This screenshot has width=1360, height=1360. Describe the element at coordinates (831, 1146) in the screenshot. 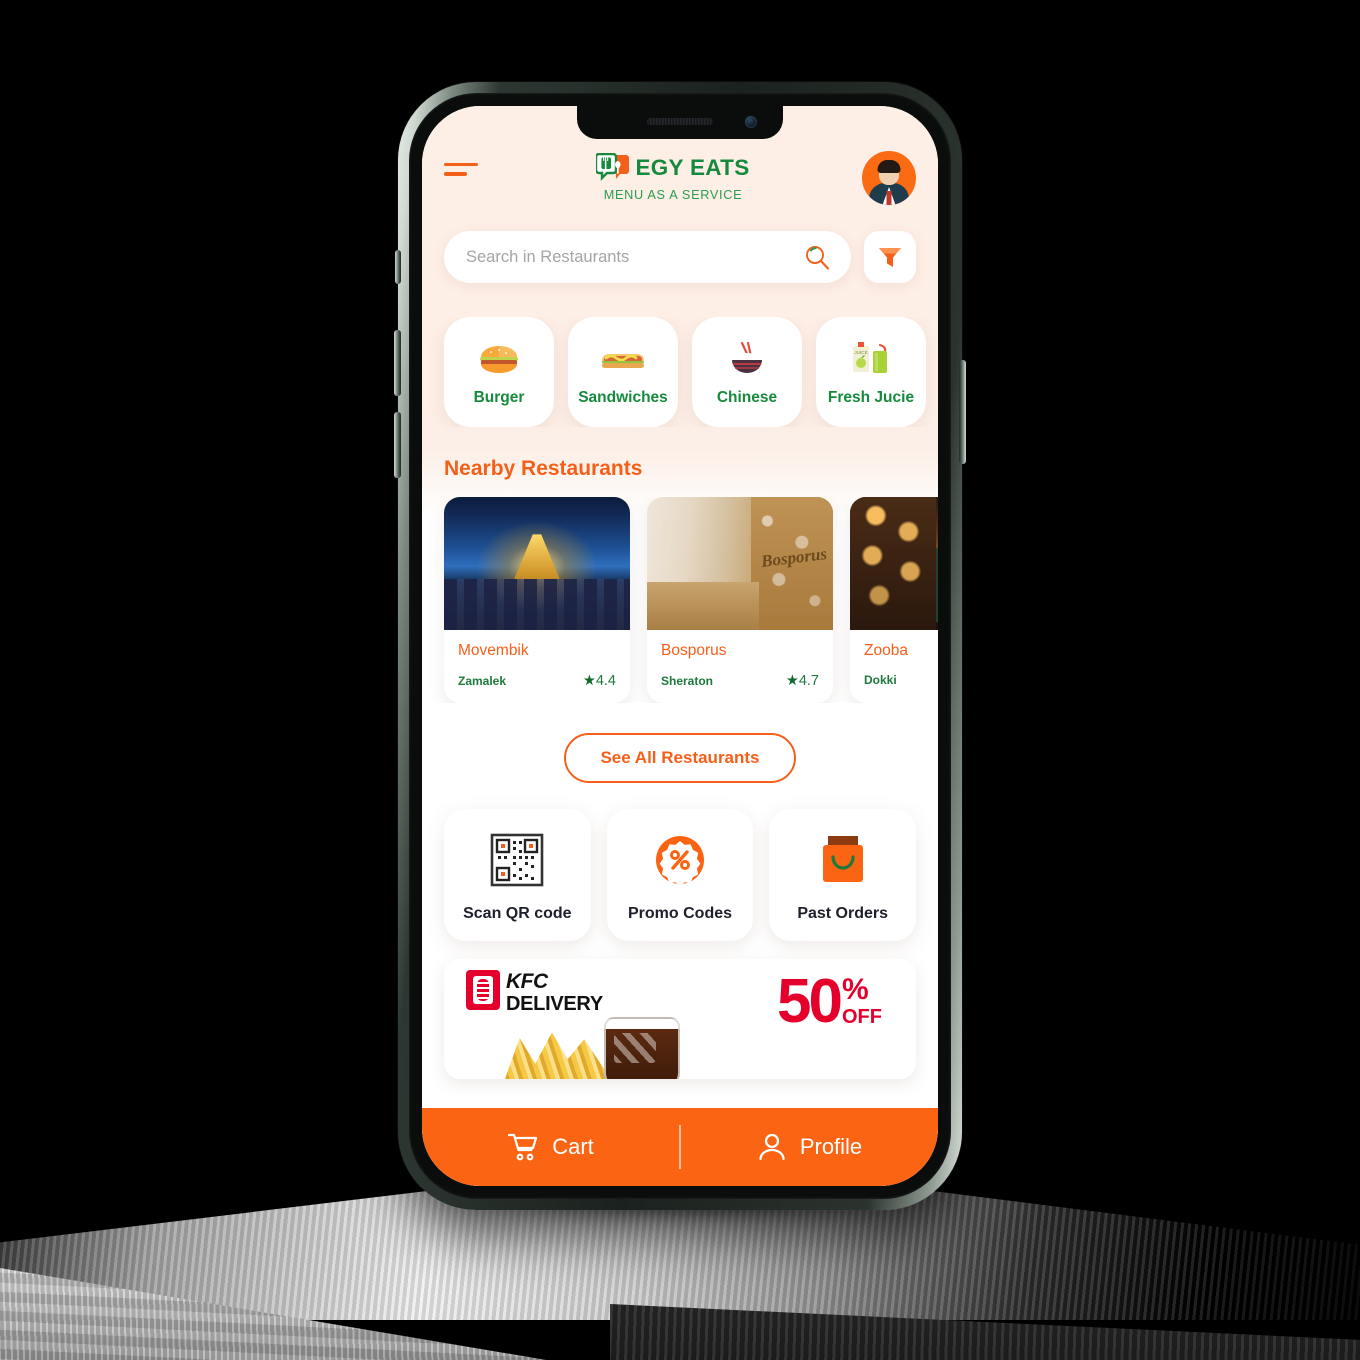

I see `nav-label: Profile` at that location.